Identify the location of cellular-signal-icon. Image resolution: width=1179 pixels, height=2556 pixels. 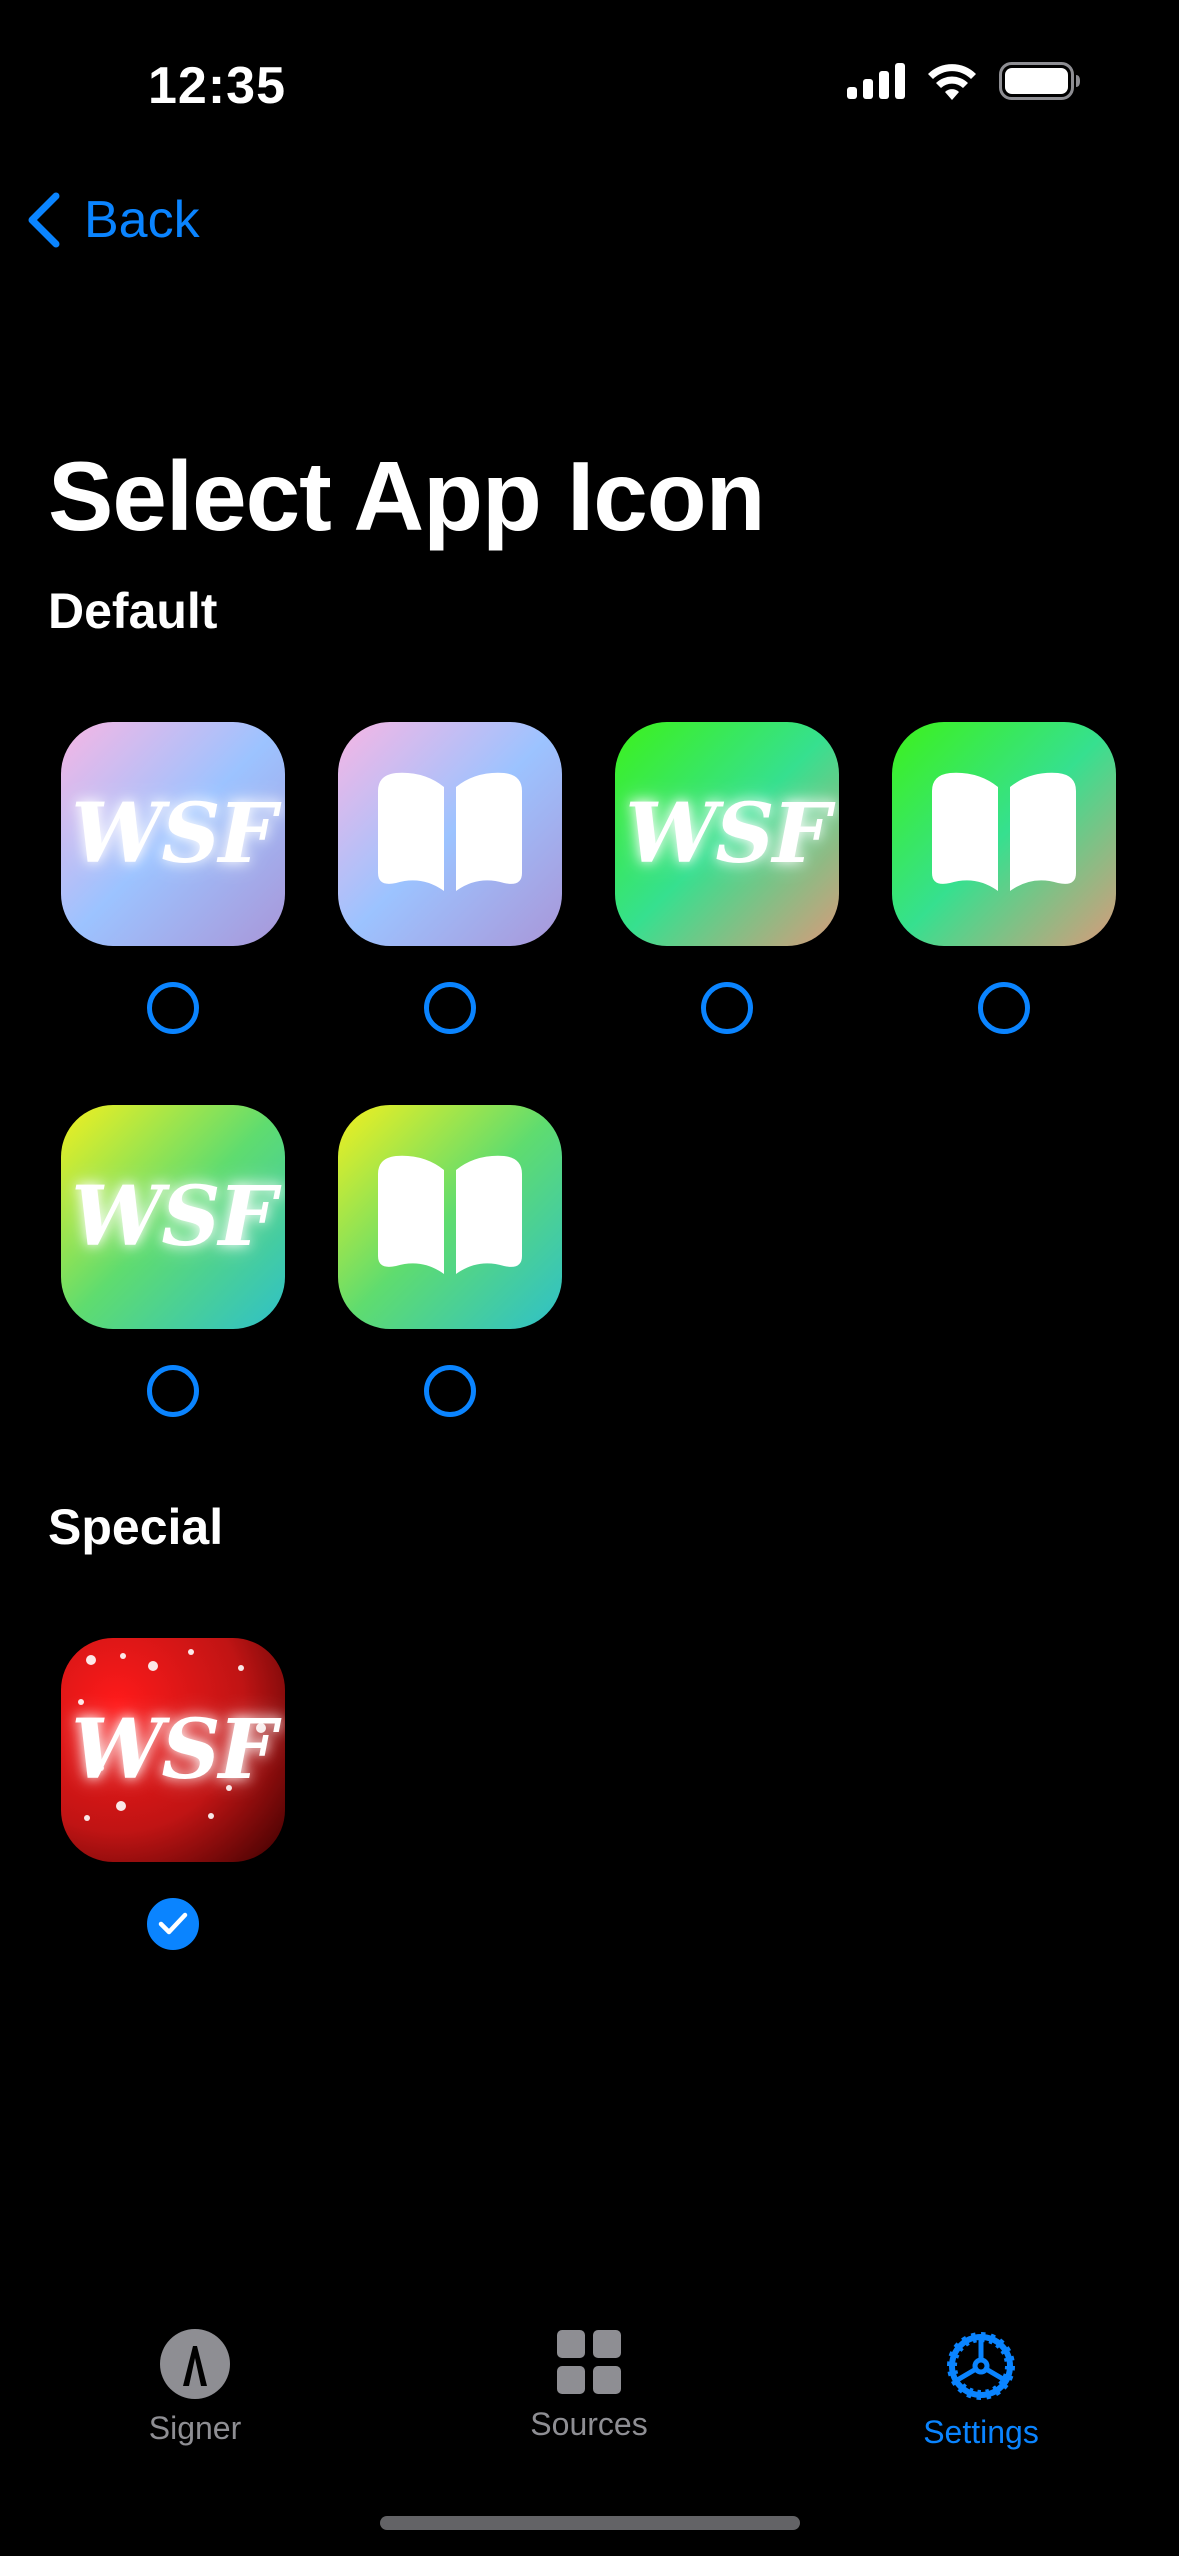
(876, 81).